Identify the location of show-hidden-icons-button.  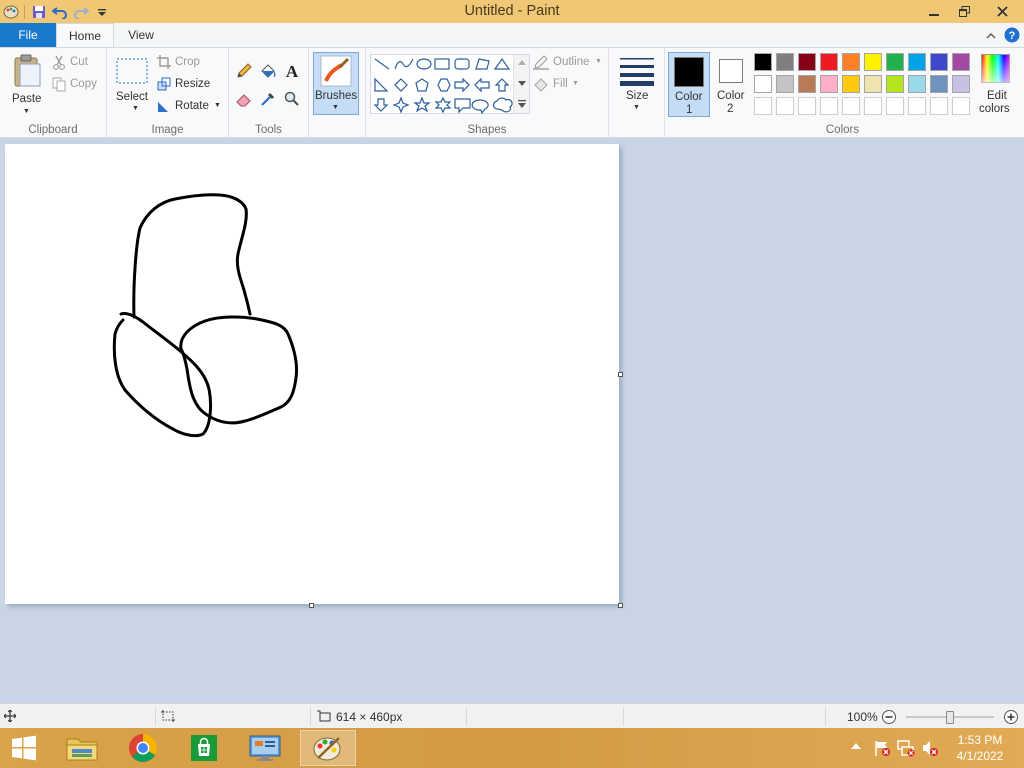
(857, 747).